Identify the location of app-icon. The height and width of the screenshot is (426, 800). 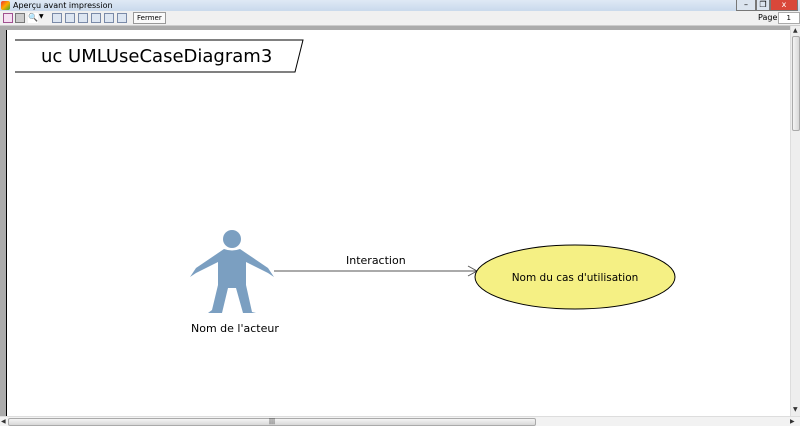
(5, 5).